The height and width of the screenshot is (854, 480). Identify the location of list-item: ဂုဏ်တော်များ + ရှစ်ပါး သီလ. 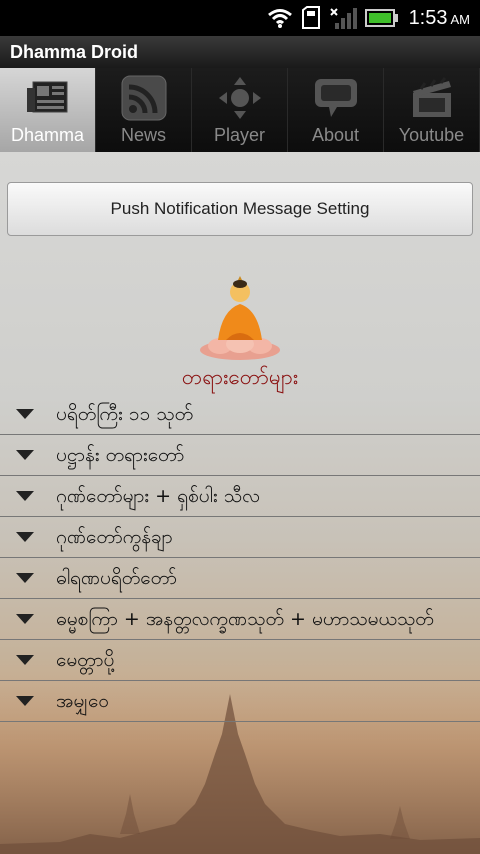
(240, 496).